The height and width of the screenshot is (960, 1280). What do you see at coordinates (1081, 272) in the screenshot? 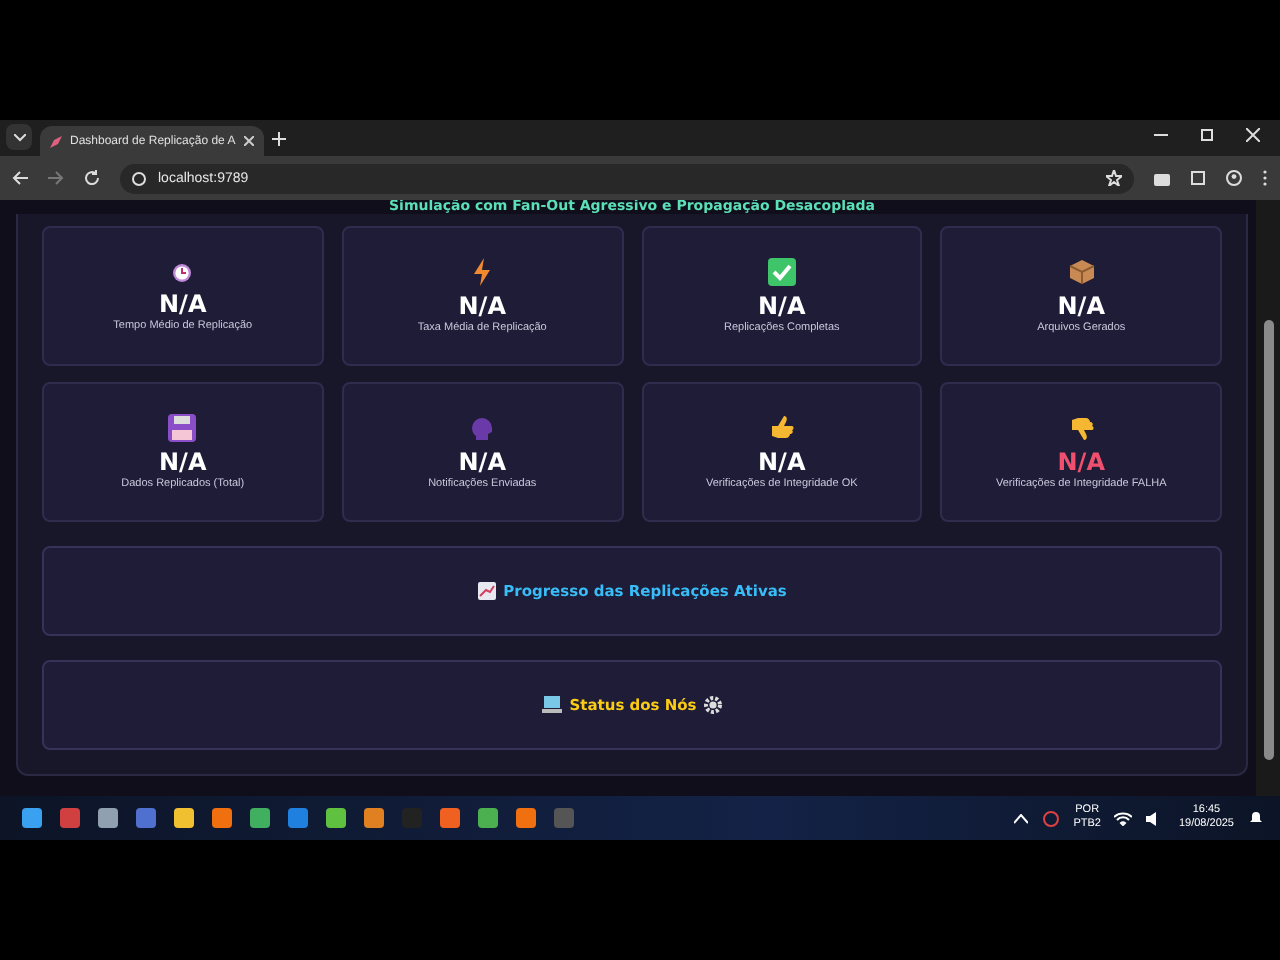
I see `box-icon` at bounding box center [1081, 272].